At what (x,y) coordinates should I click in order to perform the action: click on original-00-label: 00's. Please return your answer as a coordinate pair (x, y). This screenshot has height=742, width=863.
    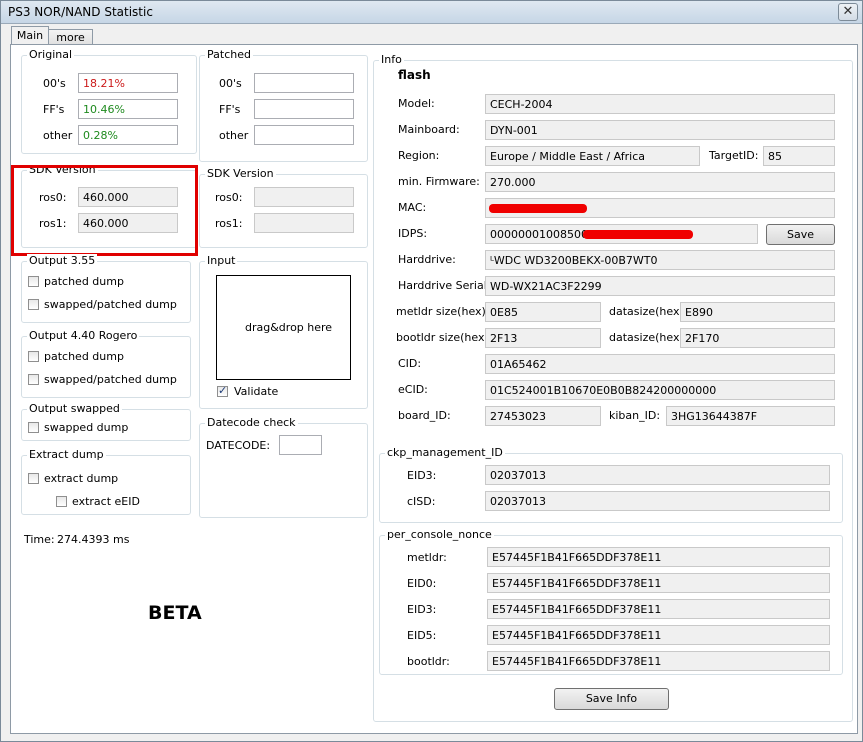
    Looking at the image, I should click on (54, 83).